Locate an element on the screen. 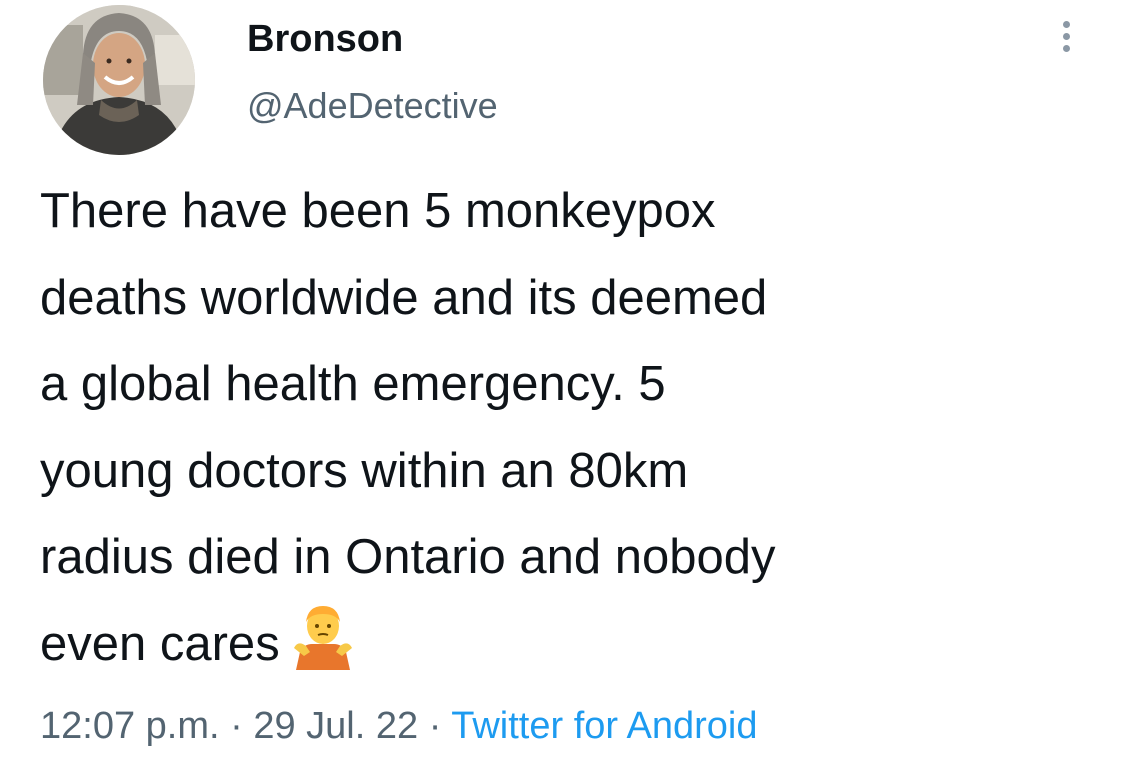 Image resolution: width=1125 pixels, height=782 pixels. tweet-text-line: There have been 5 monkeypox is located at coordinates (378, 211).